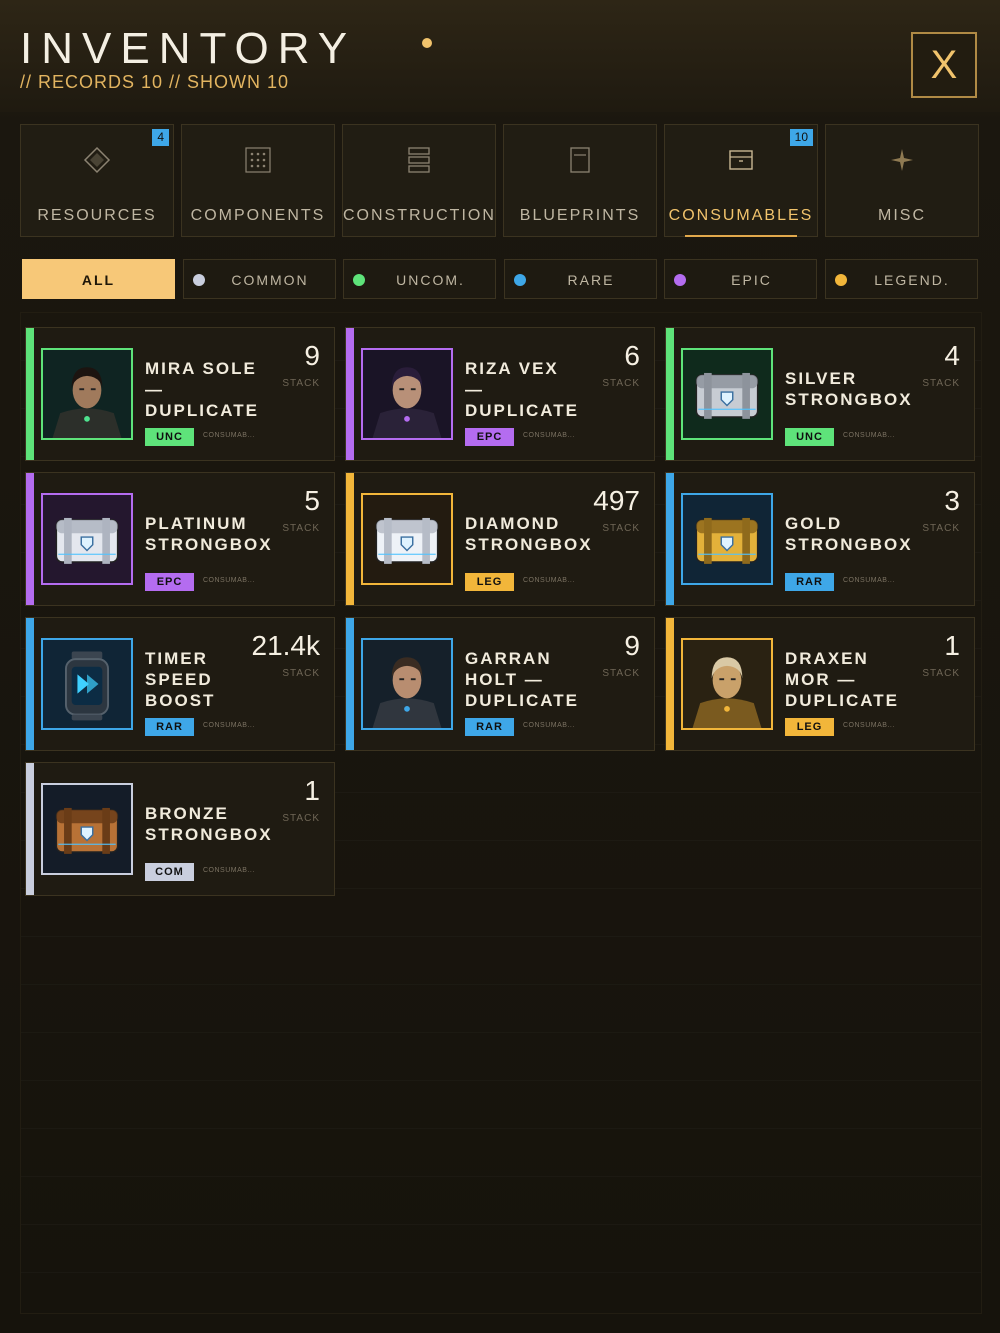 The width and height of the screenshot is (1000, 1333). I want to click on timer-boost-icon, so click(87, 684).